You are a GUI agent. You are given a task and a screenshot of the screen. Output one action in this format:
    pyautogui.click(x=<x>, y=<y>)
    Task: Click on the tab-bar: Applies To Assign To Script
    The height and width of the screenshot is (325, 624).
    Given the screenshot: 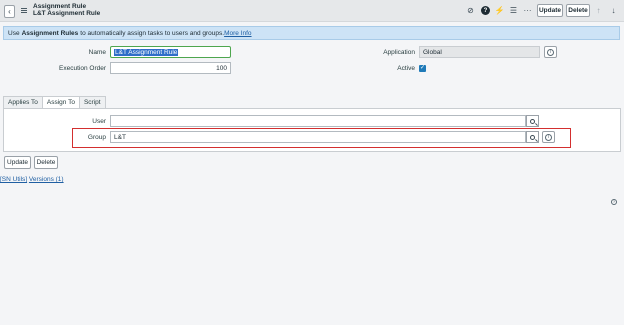 What is the action you would take?
    pyautogui.click(x=54, y=102)
    